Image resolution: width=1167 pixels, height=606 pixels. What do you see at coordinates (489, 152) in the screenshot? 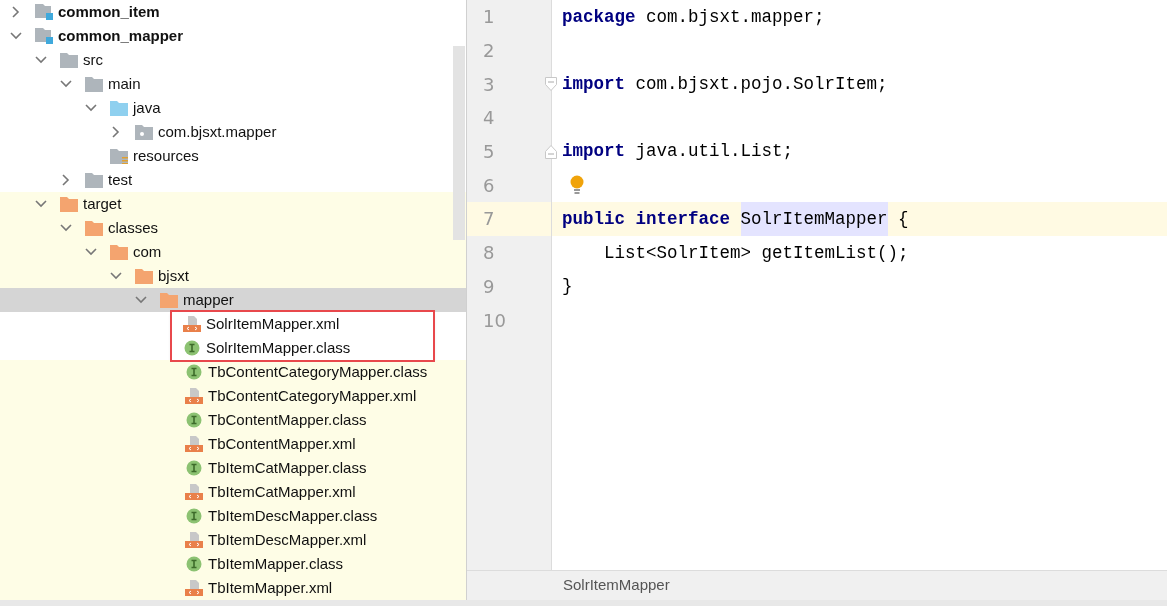
I see `line-number: 5` at bounding box center [489, 152].